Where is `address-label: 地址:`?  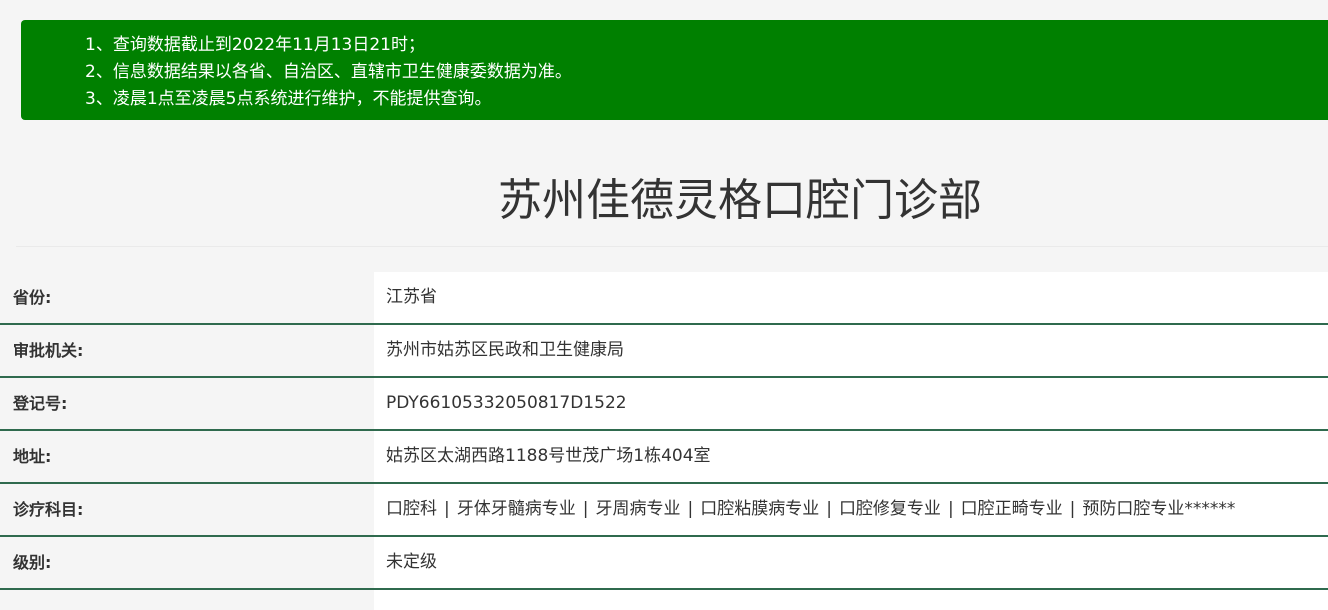 address-label: 地址: is located at coordinates (187, 456).